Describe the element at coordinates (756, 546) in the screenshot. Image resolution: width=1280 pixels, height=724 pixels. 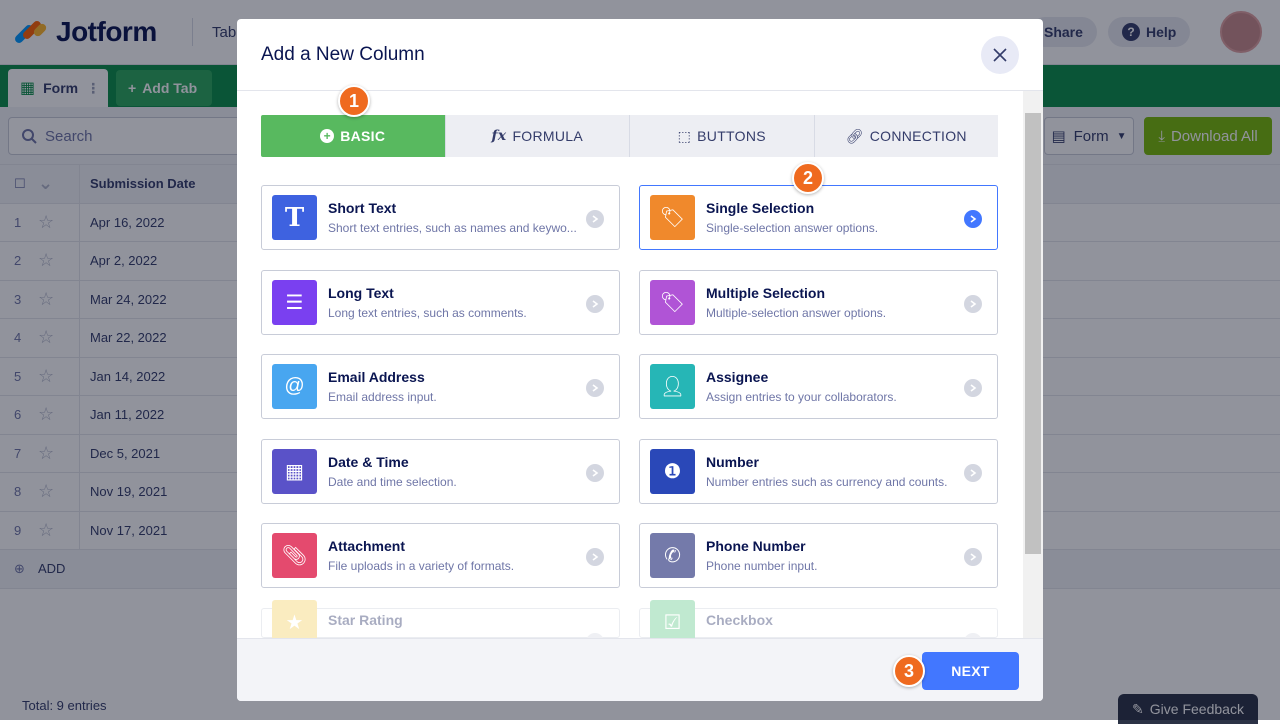
I see `card-title: Phone Number` at that location.